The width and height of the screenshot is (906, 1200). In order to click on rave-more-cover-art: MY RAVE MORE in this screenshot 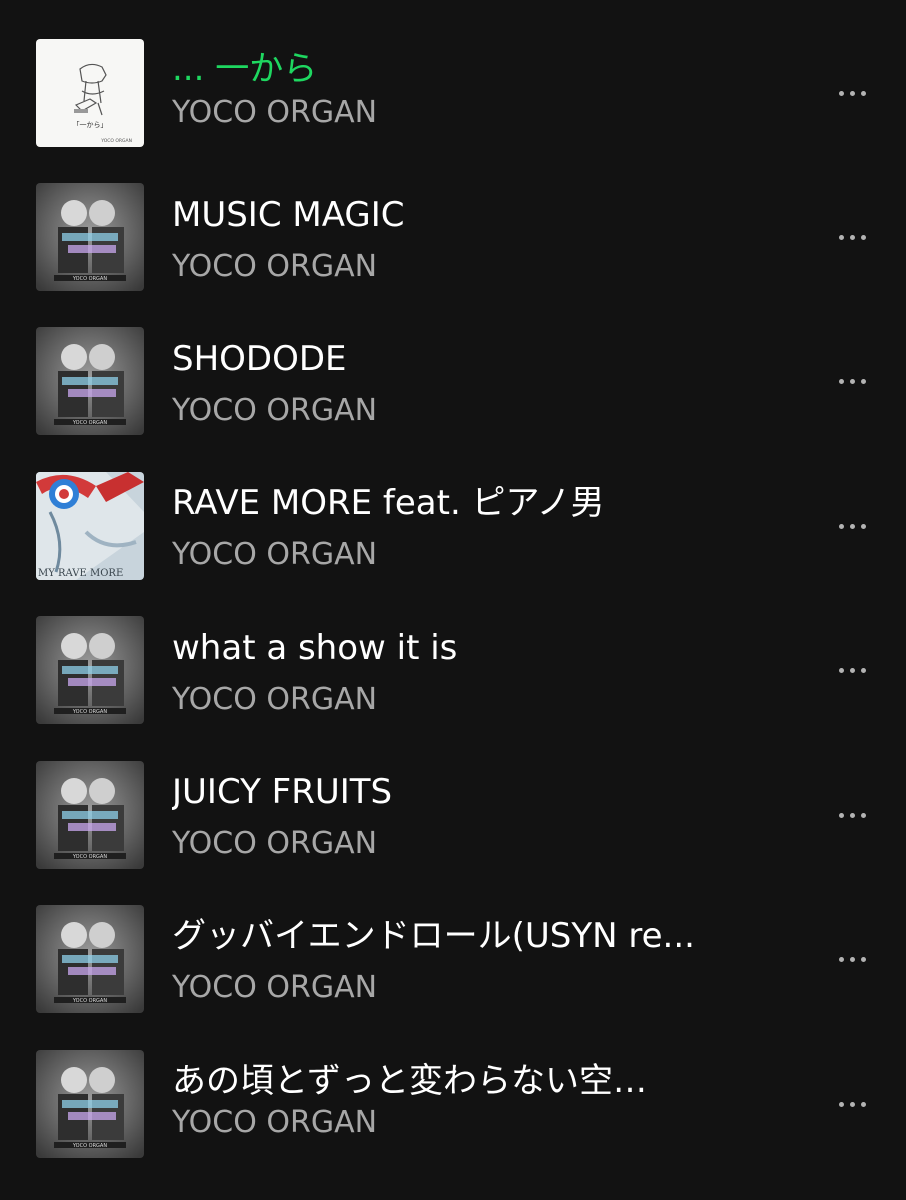, I will do `click(90, 526)`.